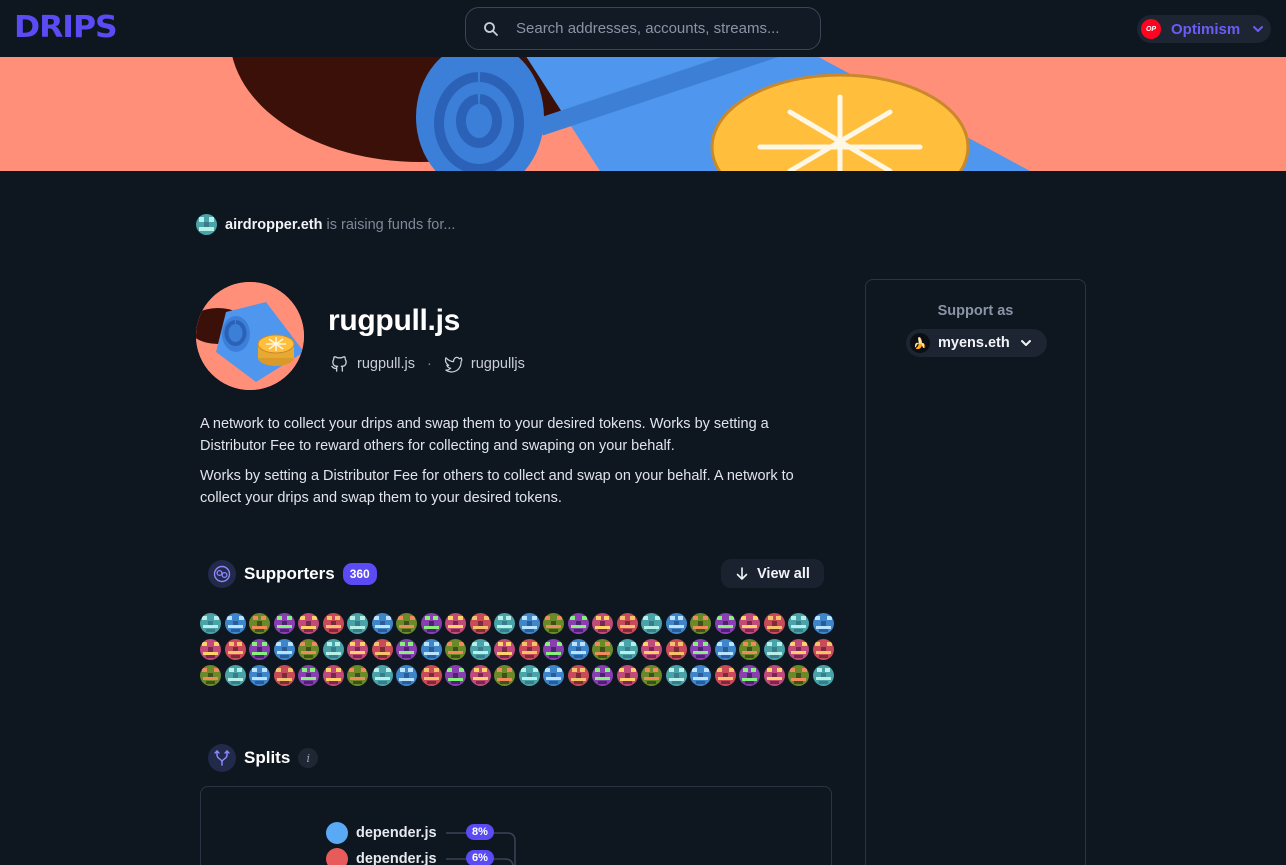 This screenshot has height=865, width=1286. I want to click on drips-logo: DRIPS, so click(66, 28).